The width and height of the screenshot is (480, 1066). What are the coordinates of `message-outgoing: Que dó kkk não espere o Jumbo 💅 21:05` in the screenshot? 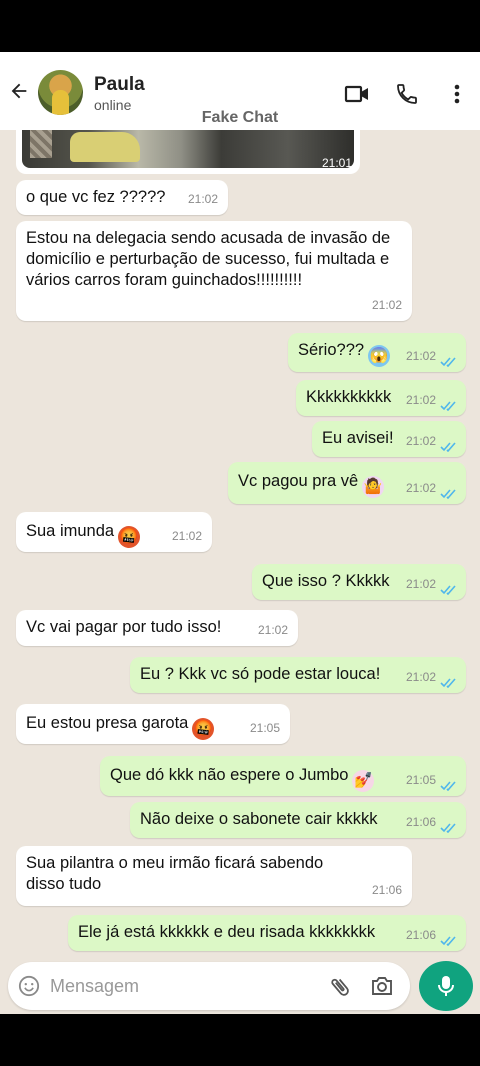 It's located at (283, 776).